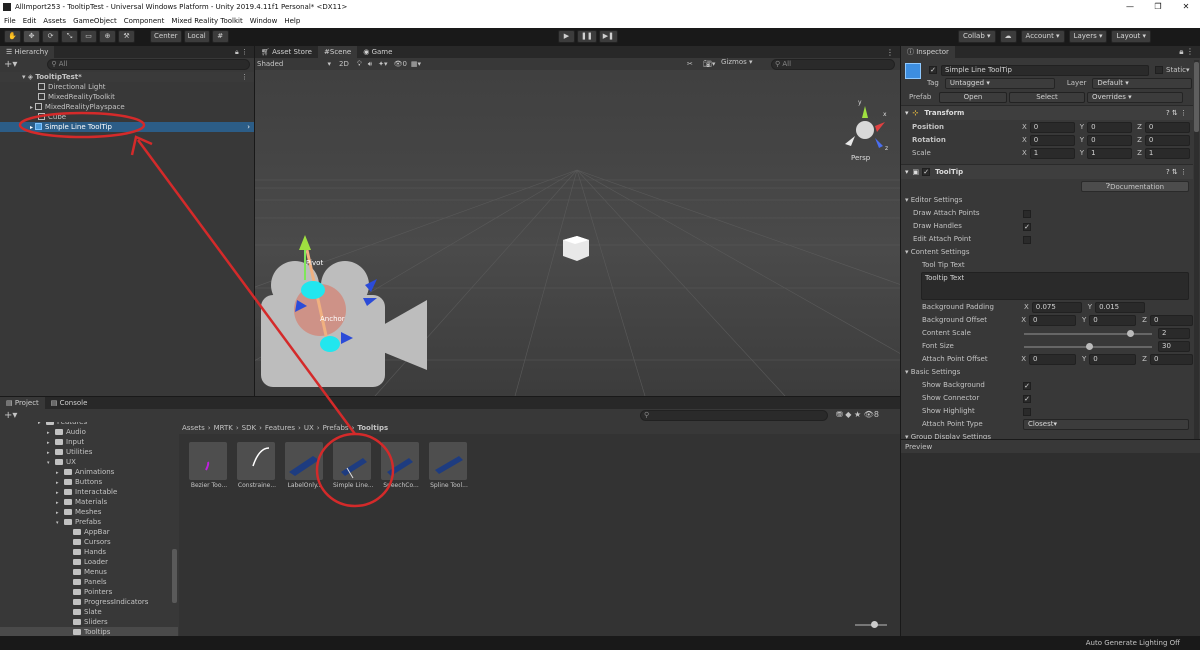  What do you see at coordinates (246, 287) in the screenshot?
I see `drag-arrow-line` at bounding box center [246, 287].